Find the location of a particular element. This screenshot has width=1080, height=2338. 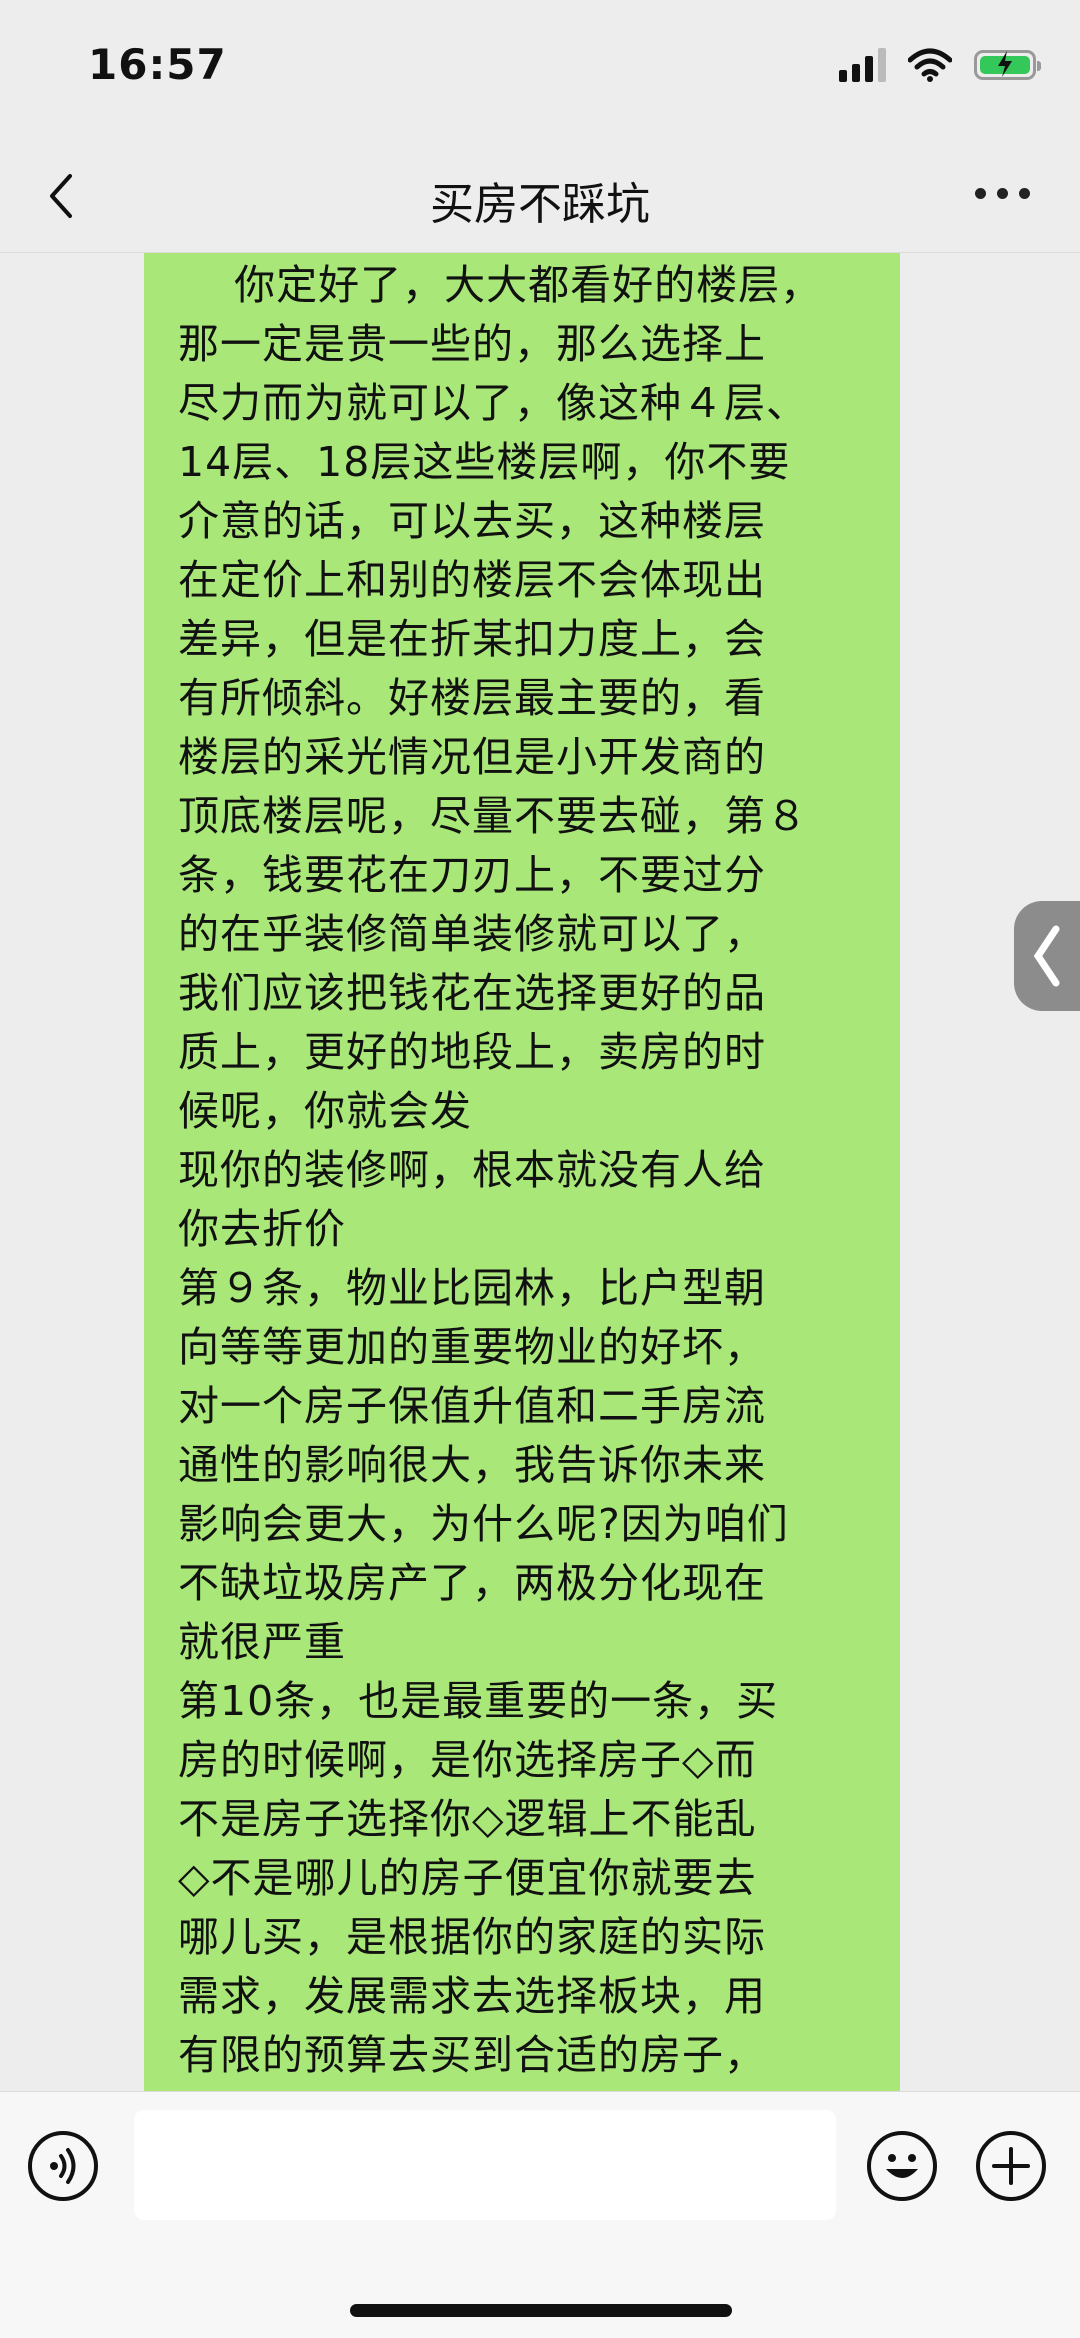

input-bar is located at coordinates (540, 2214).